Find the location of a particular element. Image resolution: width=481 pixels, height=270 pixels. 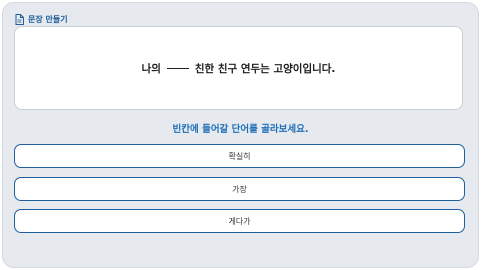

document-icon is located at coordinates (19, 19).